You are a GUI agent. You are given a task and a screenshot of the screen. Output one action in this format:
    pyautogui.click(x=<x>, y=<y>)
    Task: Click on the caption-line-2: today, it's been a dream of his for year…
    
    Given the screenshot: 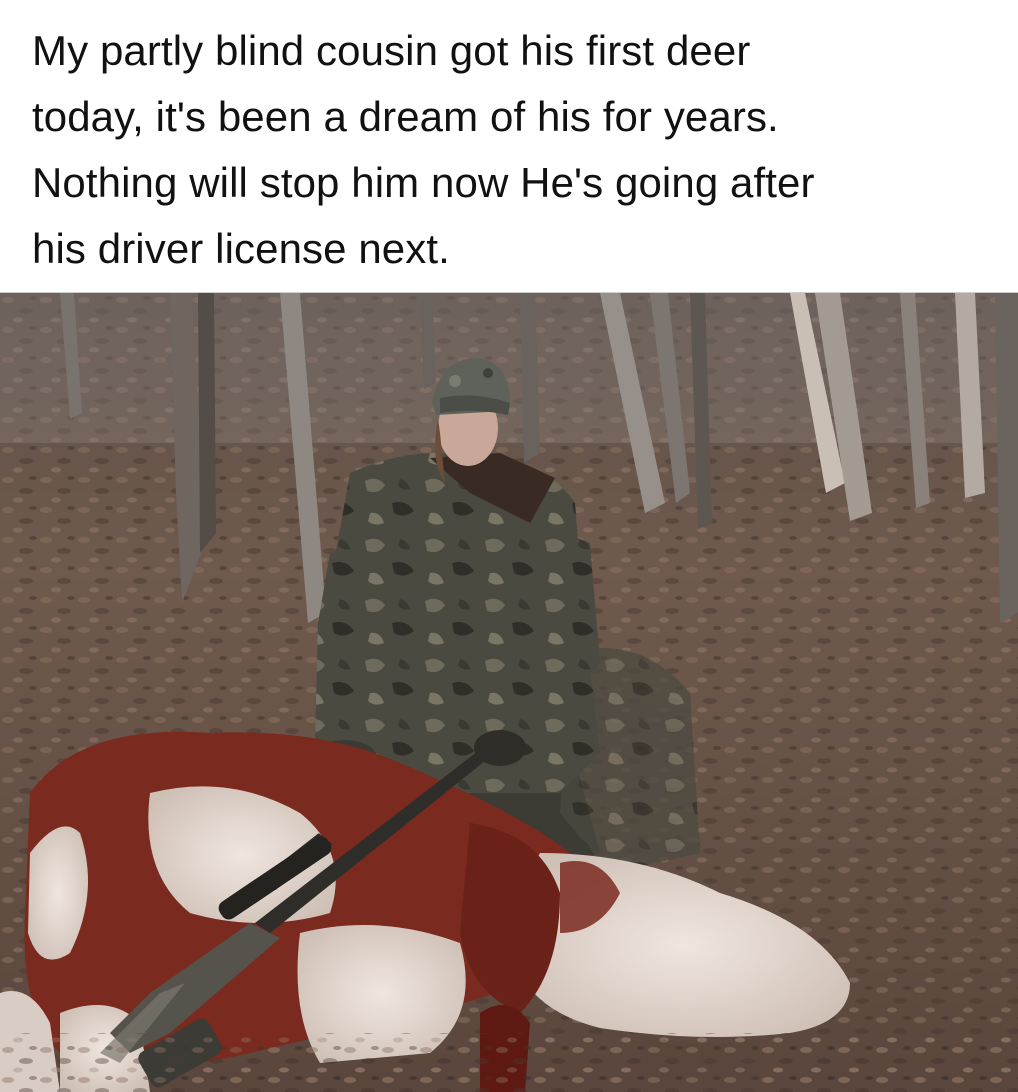 What is the action you would take?
    pyautogui.click(x=405, y=116)
    